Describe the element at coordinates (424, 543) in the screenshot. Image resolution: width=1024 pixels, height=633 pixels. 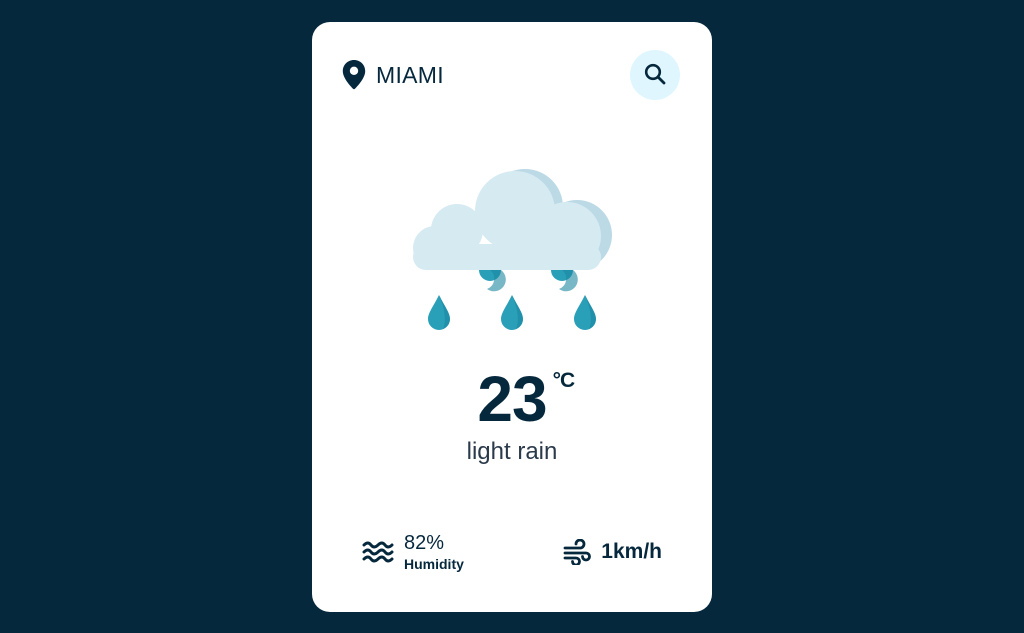
I see `humidity-value: 82%` at that location.